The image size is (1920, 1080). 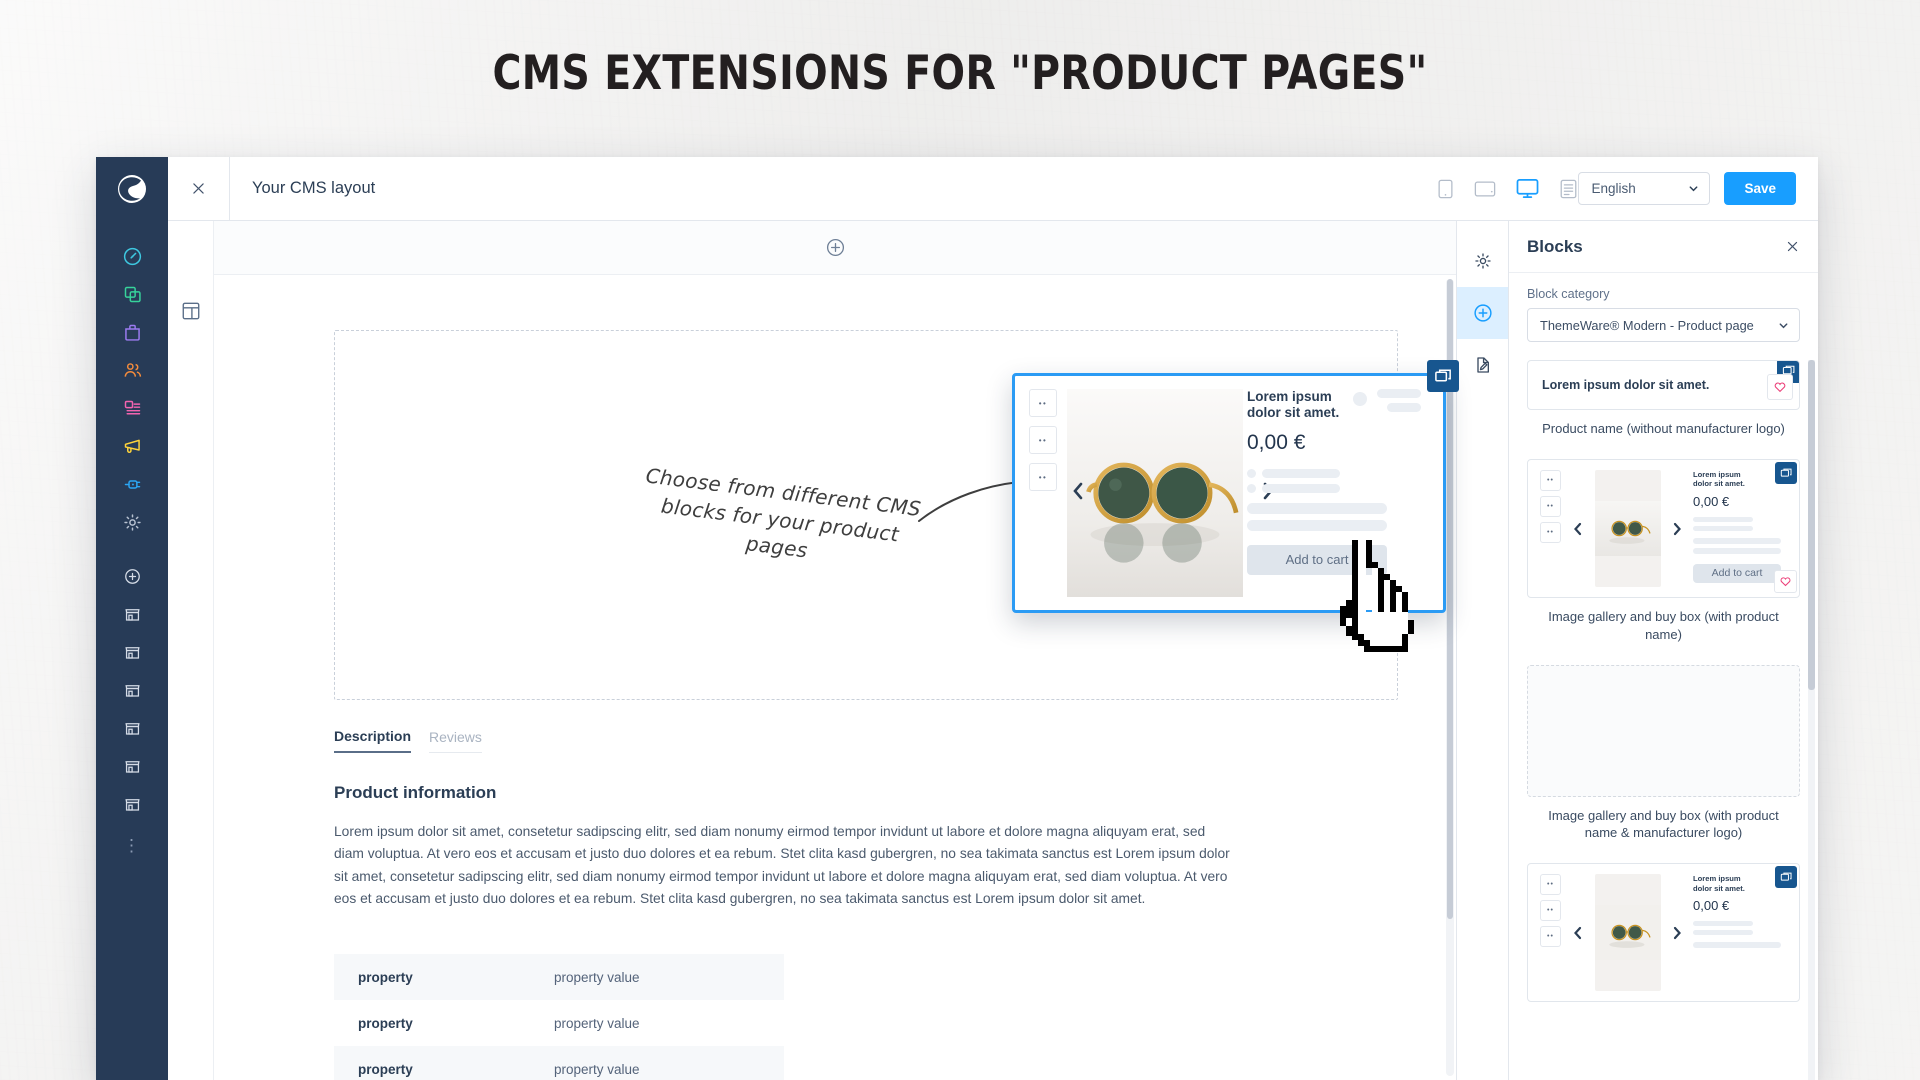 I want to click on hero-gallery-thumbnails: •• •• ••, so click(x=1043, y=493).